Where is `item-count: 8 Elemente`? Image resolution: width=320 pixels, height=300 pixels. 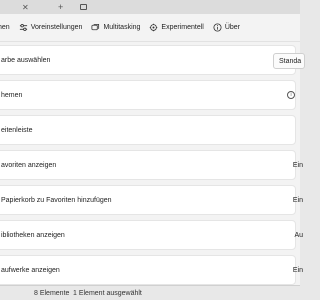 item-count: 8 Elemente is located at coordinates (52, 293).